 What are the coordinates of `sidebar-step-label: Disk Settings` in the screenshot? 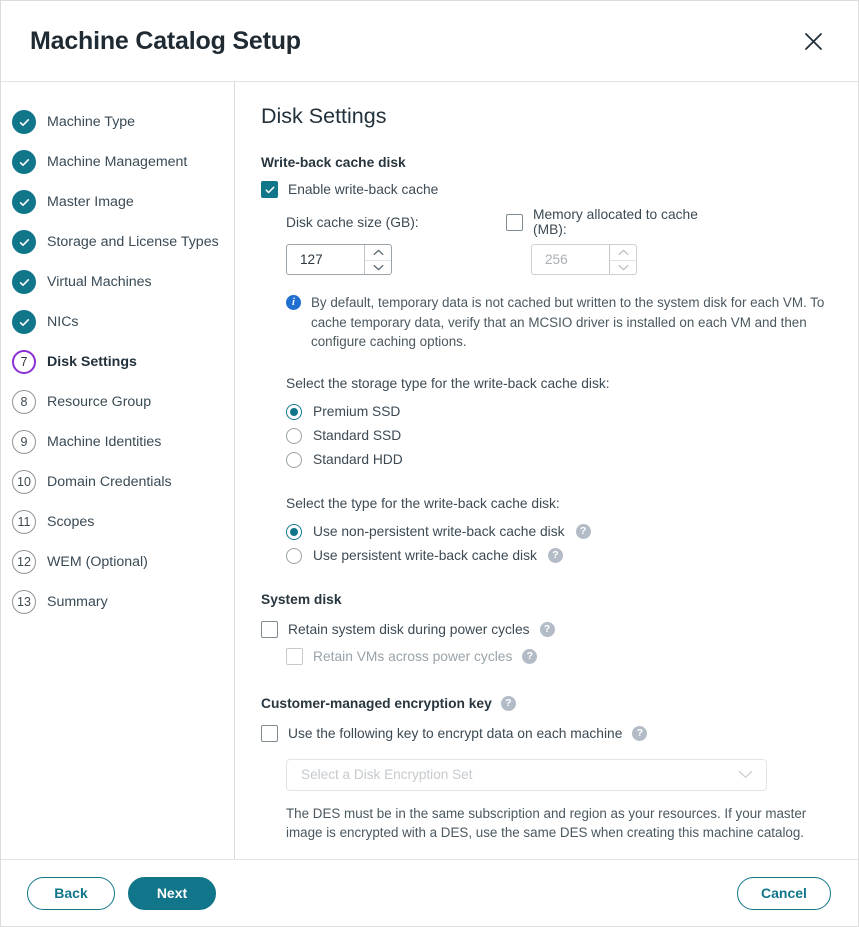 It's located at (92, 362).